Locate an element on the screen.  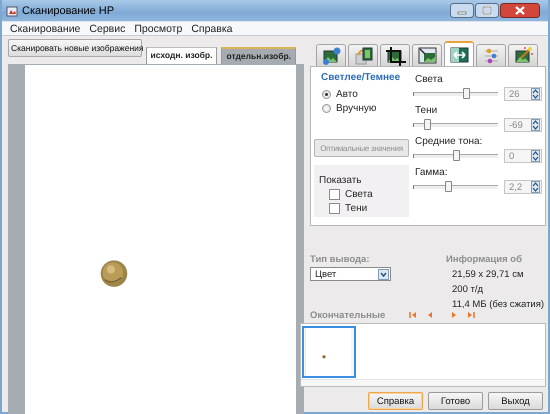
resize-icon is located at coordinates (427, 56).